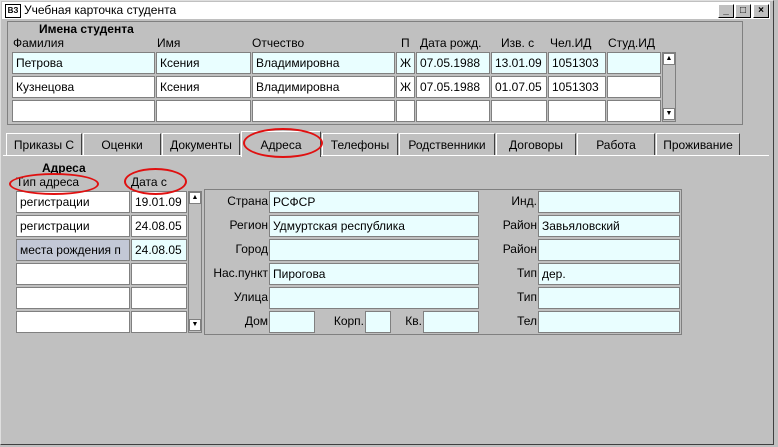  What do you see at coordinates (169, 43) in the screenshot?
I see `header-name: Имя` at bounding box center [169, 43].